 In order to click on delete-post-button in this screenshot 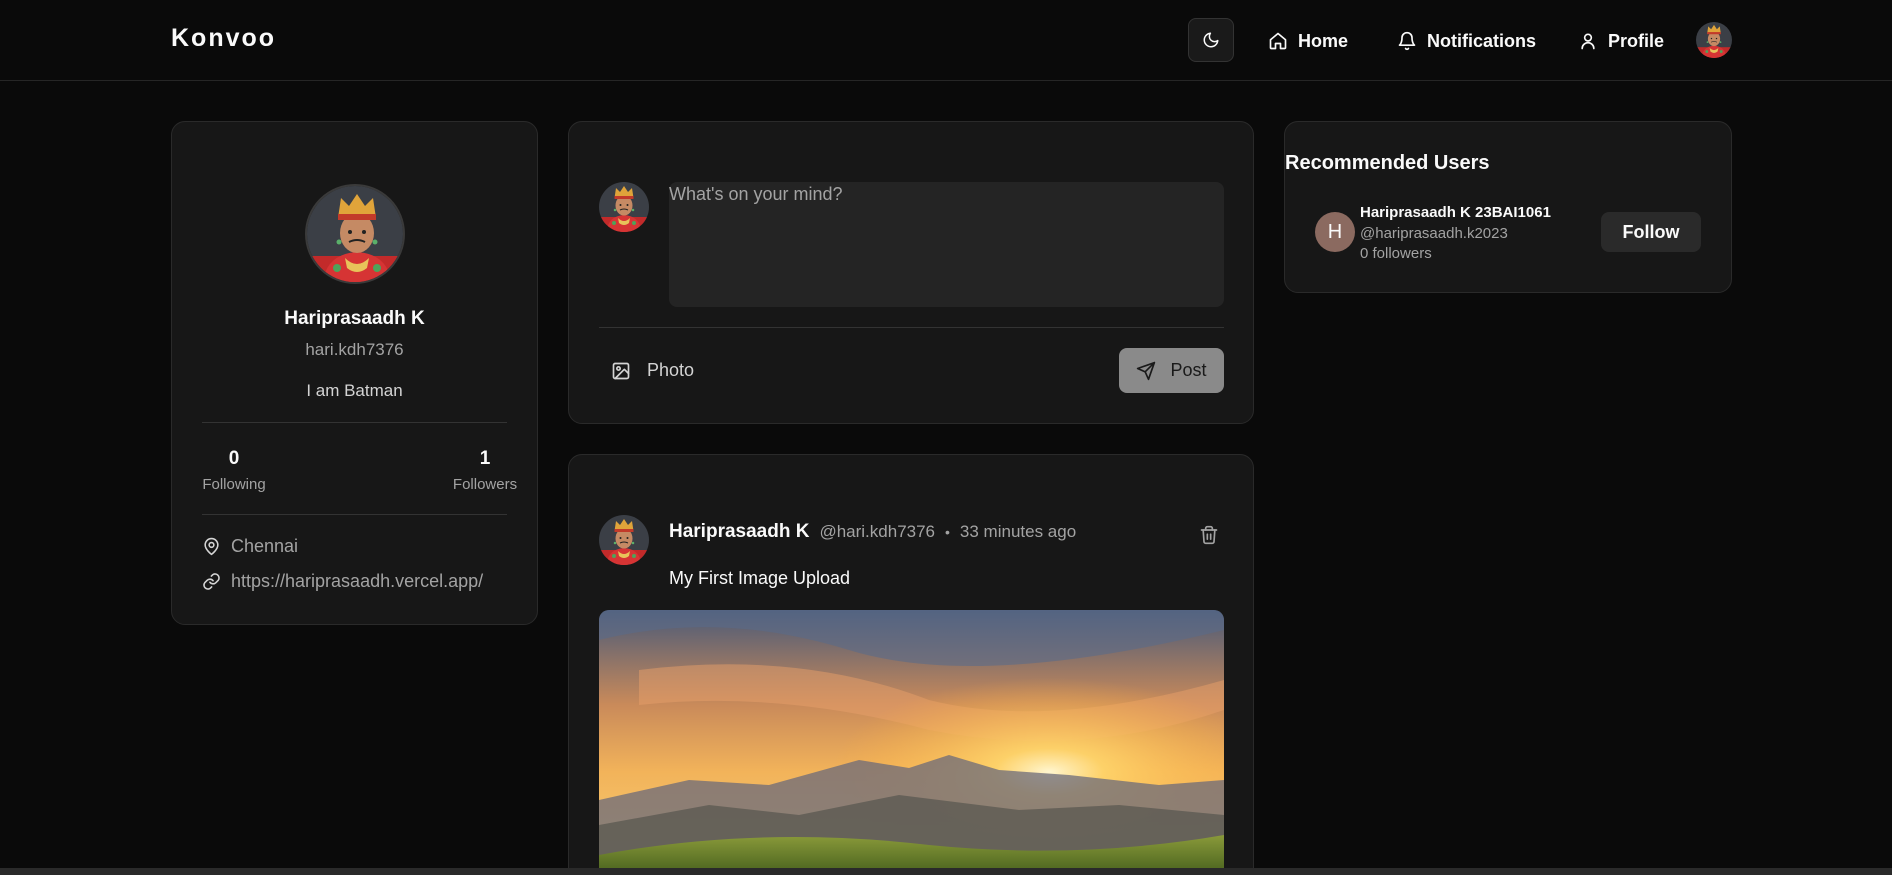, I will do `click(1209, 535)`.